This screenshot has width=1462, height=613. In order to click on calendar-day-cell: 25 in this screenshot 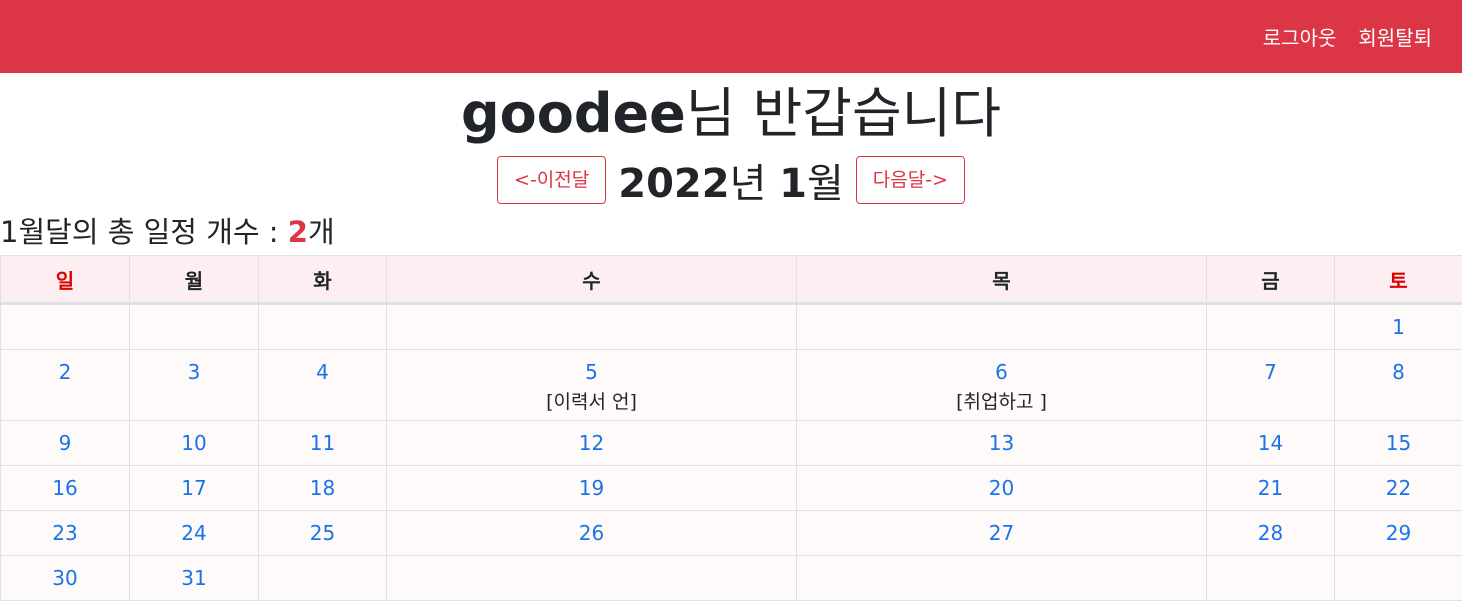, I will do `click(322, 533)`.